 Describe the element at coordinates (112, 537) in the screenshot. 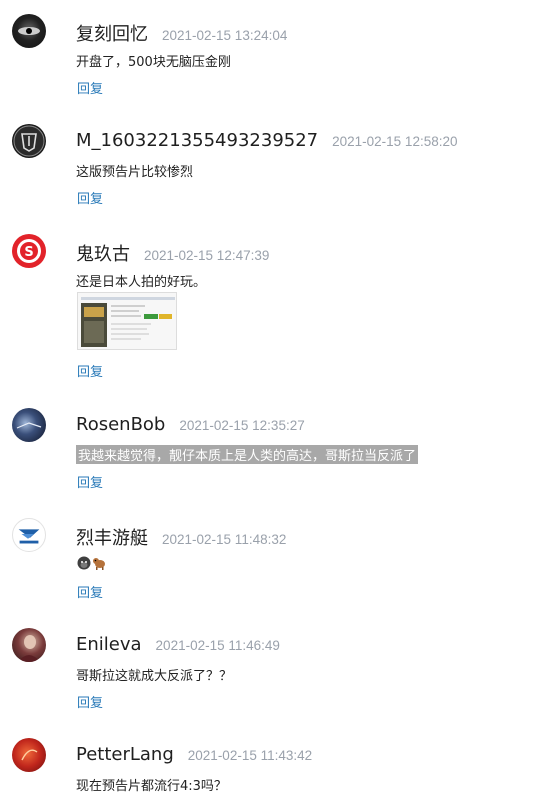

I see `comment-username: 烈丰游艇` at that location.